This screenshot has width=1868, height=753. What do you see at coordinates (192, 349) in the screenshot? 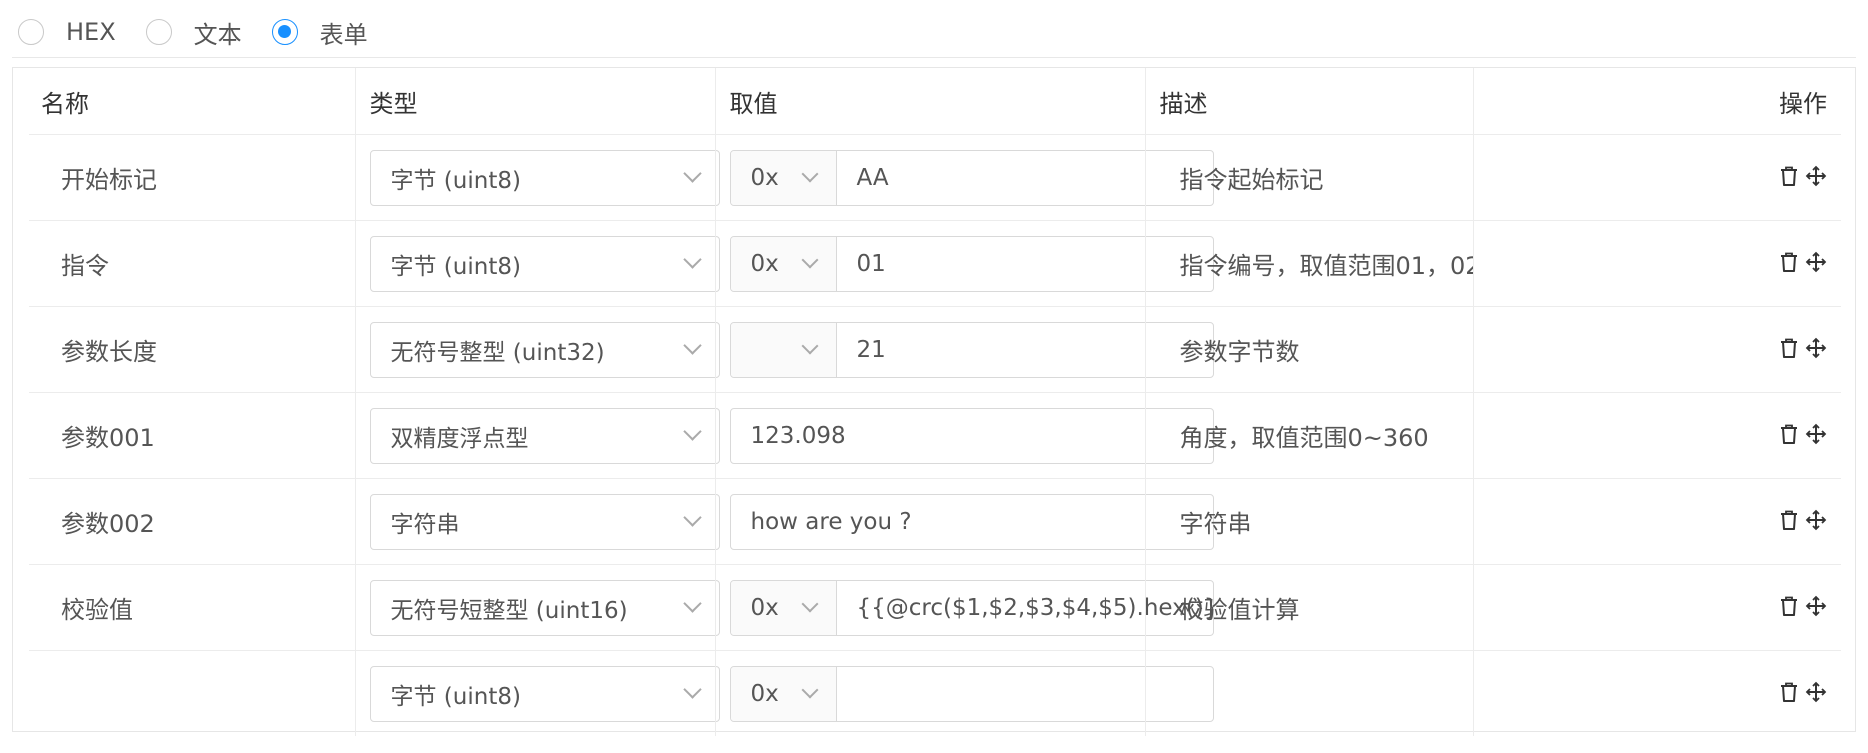
I see `field-name: 参数长度` at bounding box center [192, 349].